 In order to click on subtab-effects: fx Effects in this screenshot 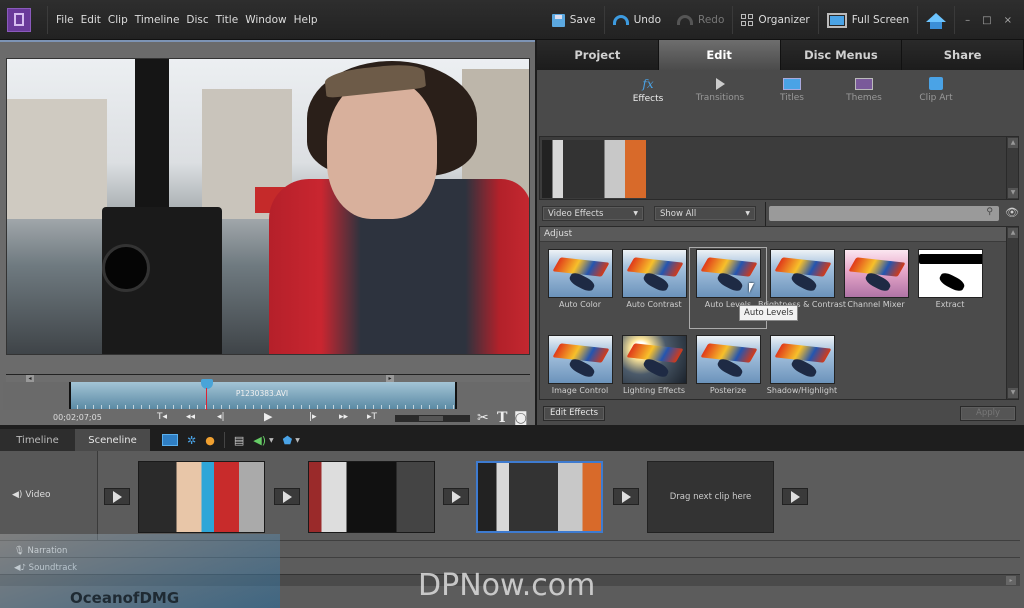, I will do `click(648, 90)`.